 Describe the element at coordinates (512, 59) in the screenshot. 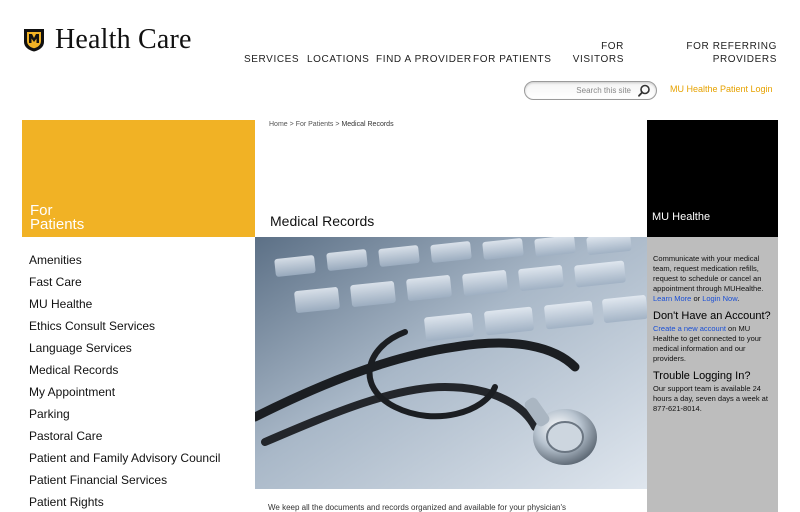

I see `nav-for-patients: FOR PATIENTS` at that location.